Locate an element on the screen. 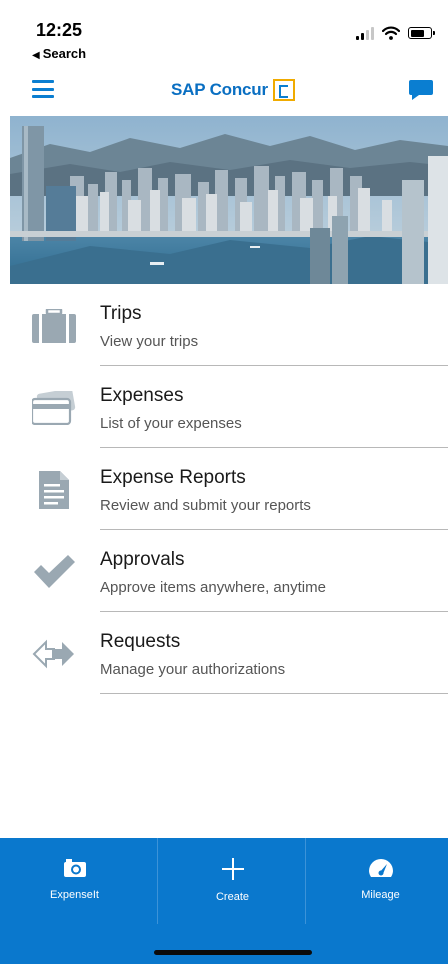  back-to-search-link: ◀ Search is located at coordinates (59, 53).